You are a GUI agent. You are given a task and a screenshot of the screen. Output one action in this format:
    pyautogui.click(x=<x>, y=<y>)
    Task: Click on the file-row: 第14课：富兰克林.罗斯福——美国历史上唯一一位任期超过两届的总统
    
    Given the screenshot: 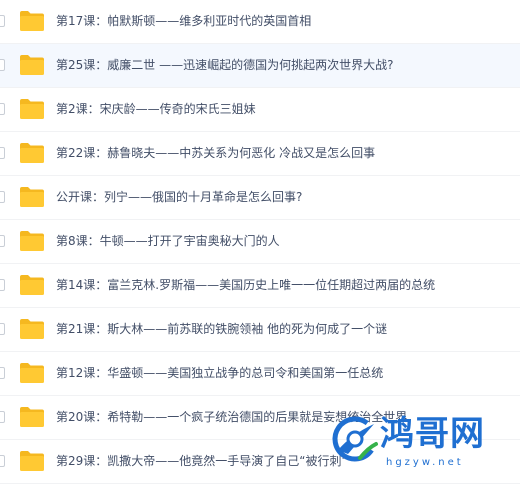 What is the action you would take?
    pyautogui.click(x=260, y=286)
    